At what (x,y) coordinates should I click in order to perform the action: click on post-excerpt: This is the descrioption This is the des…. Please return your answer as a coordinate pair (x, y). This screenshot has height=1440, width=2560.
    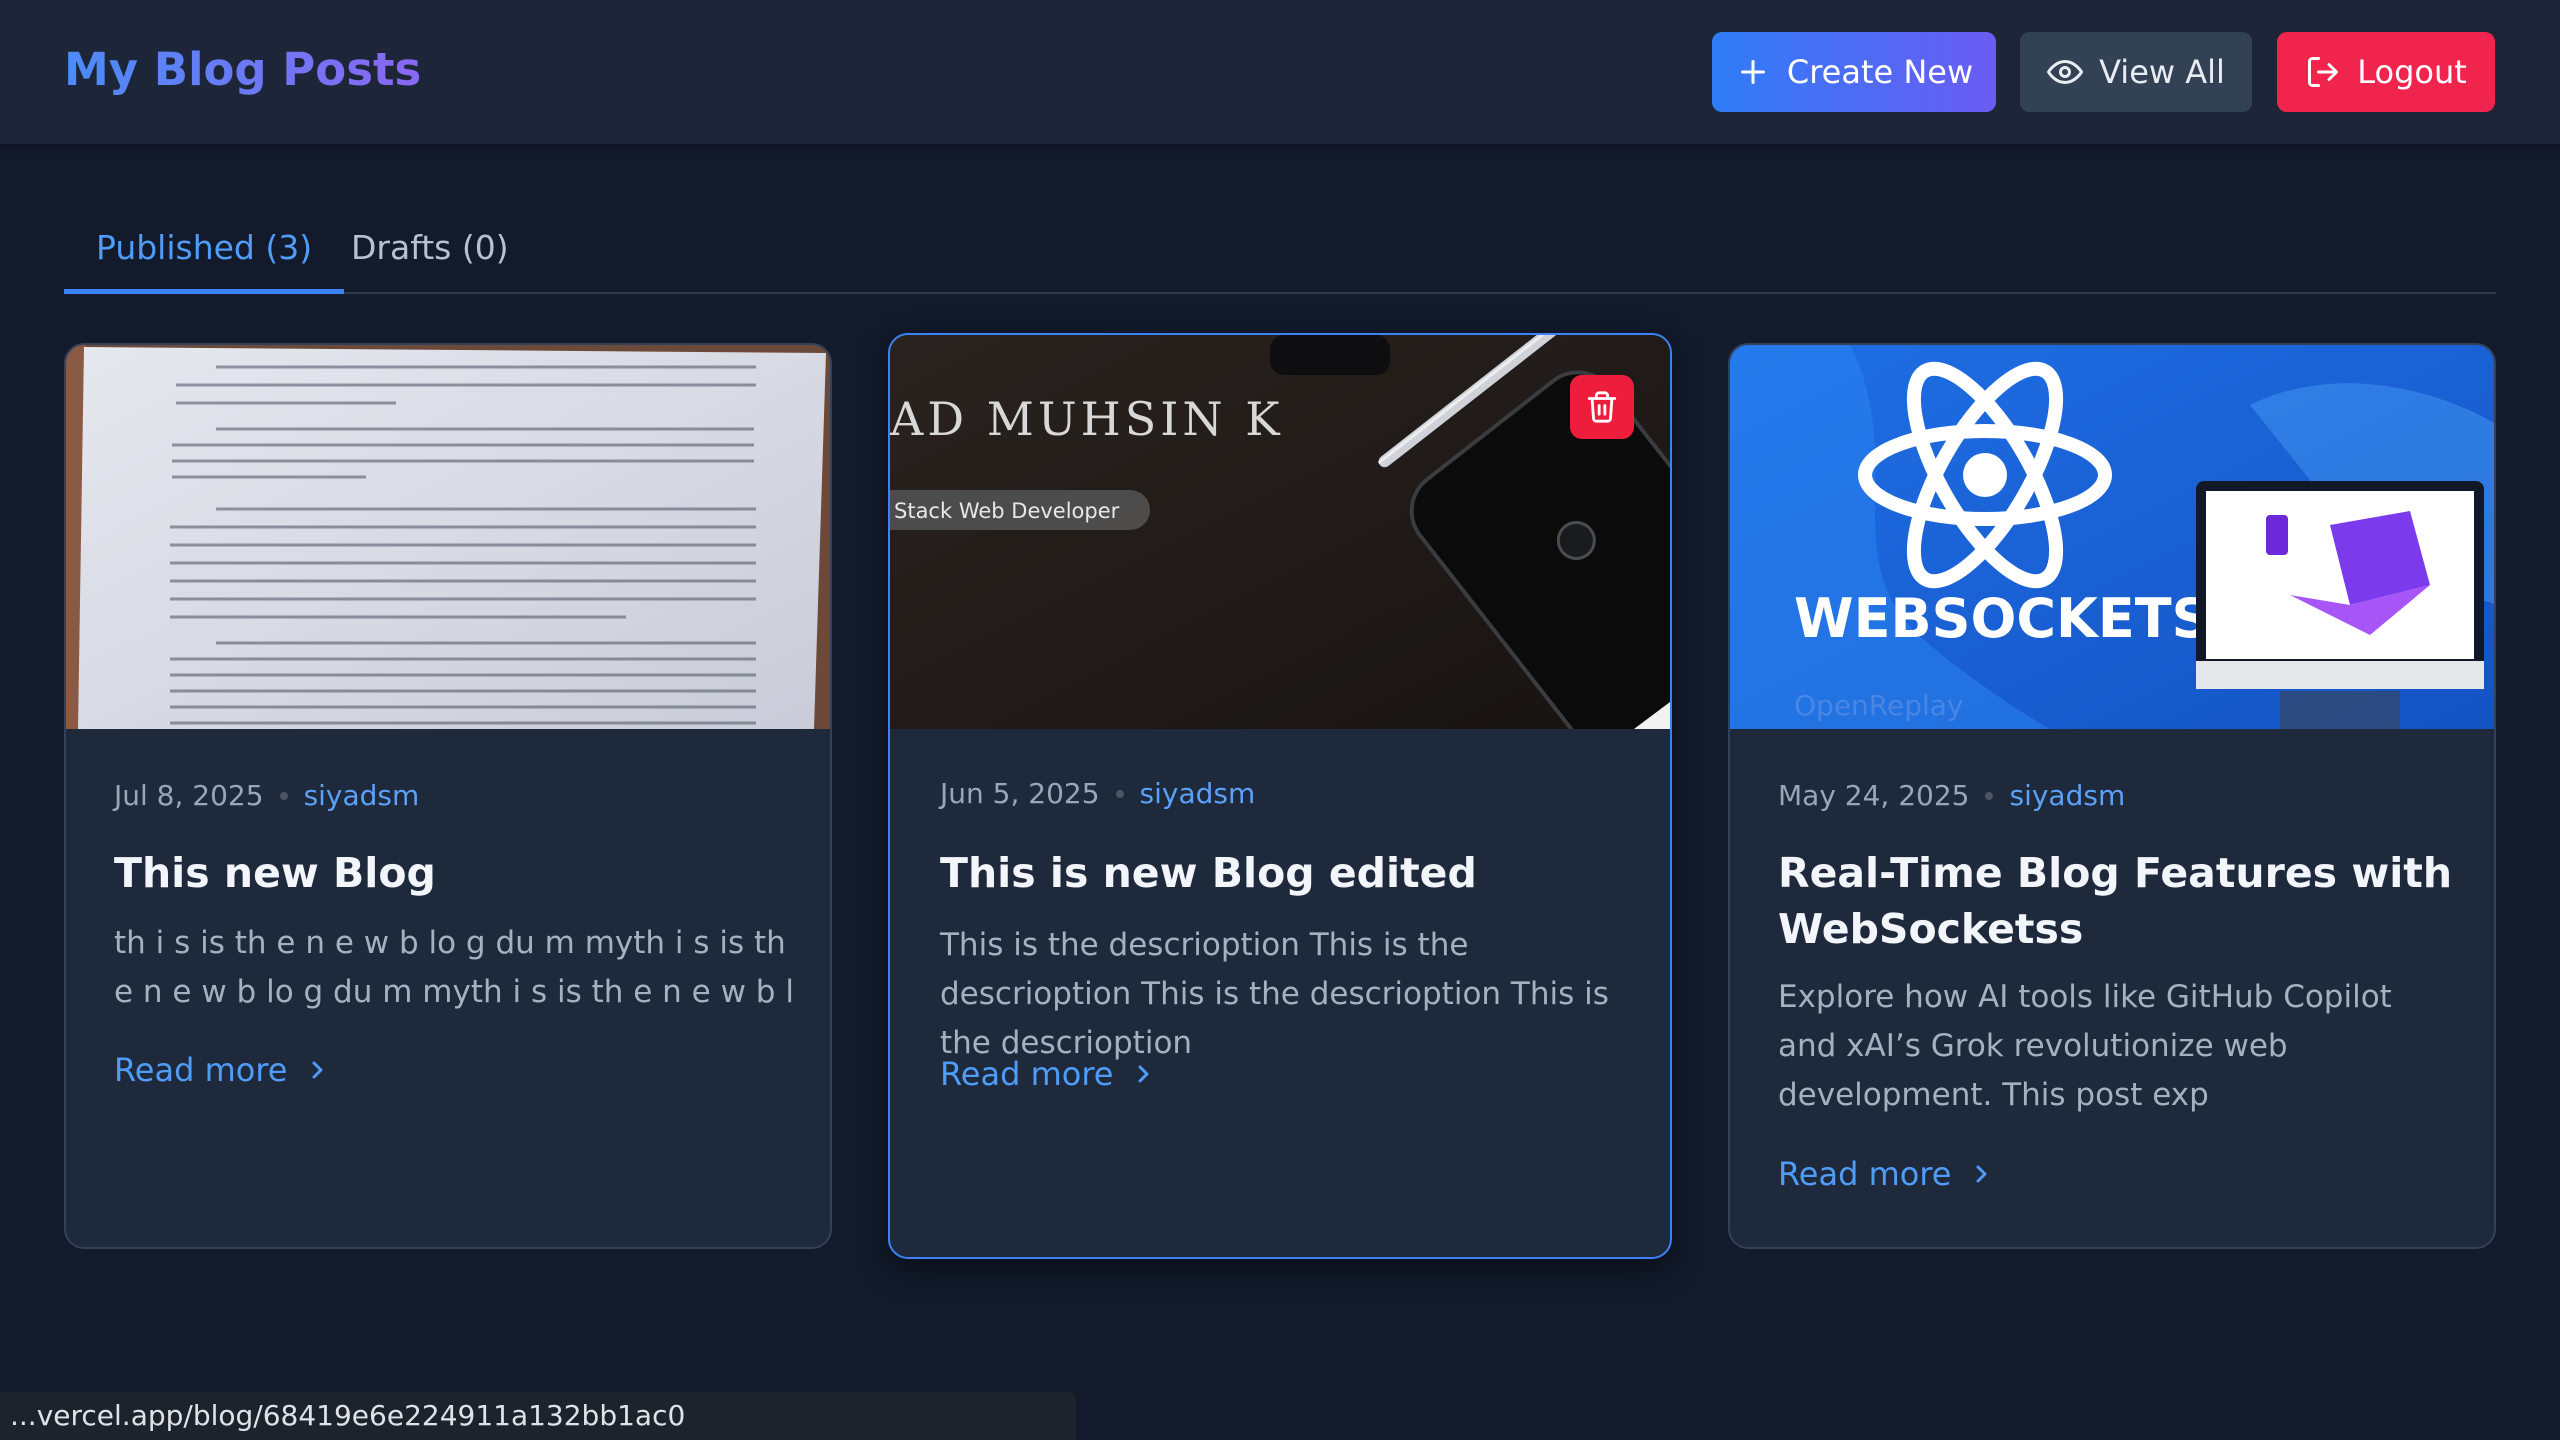
    Looking at the image, I should click on (1274, 994).